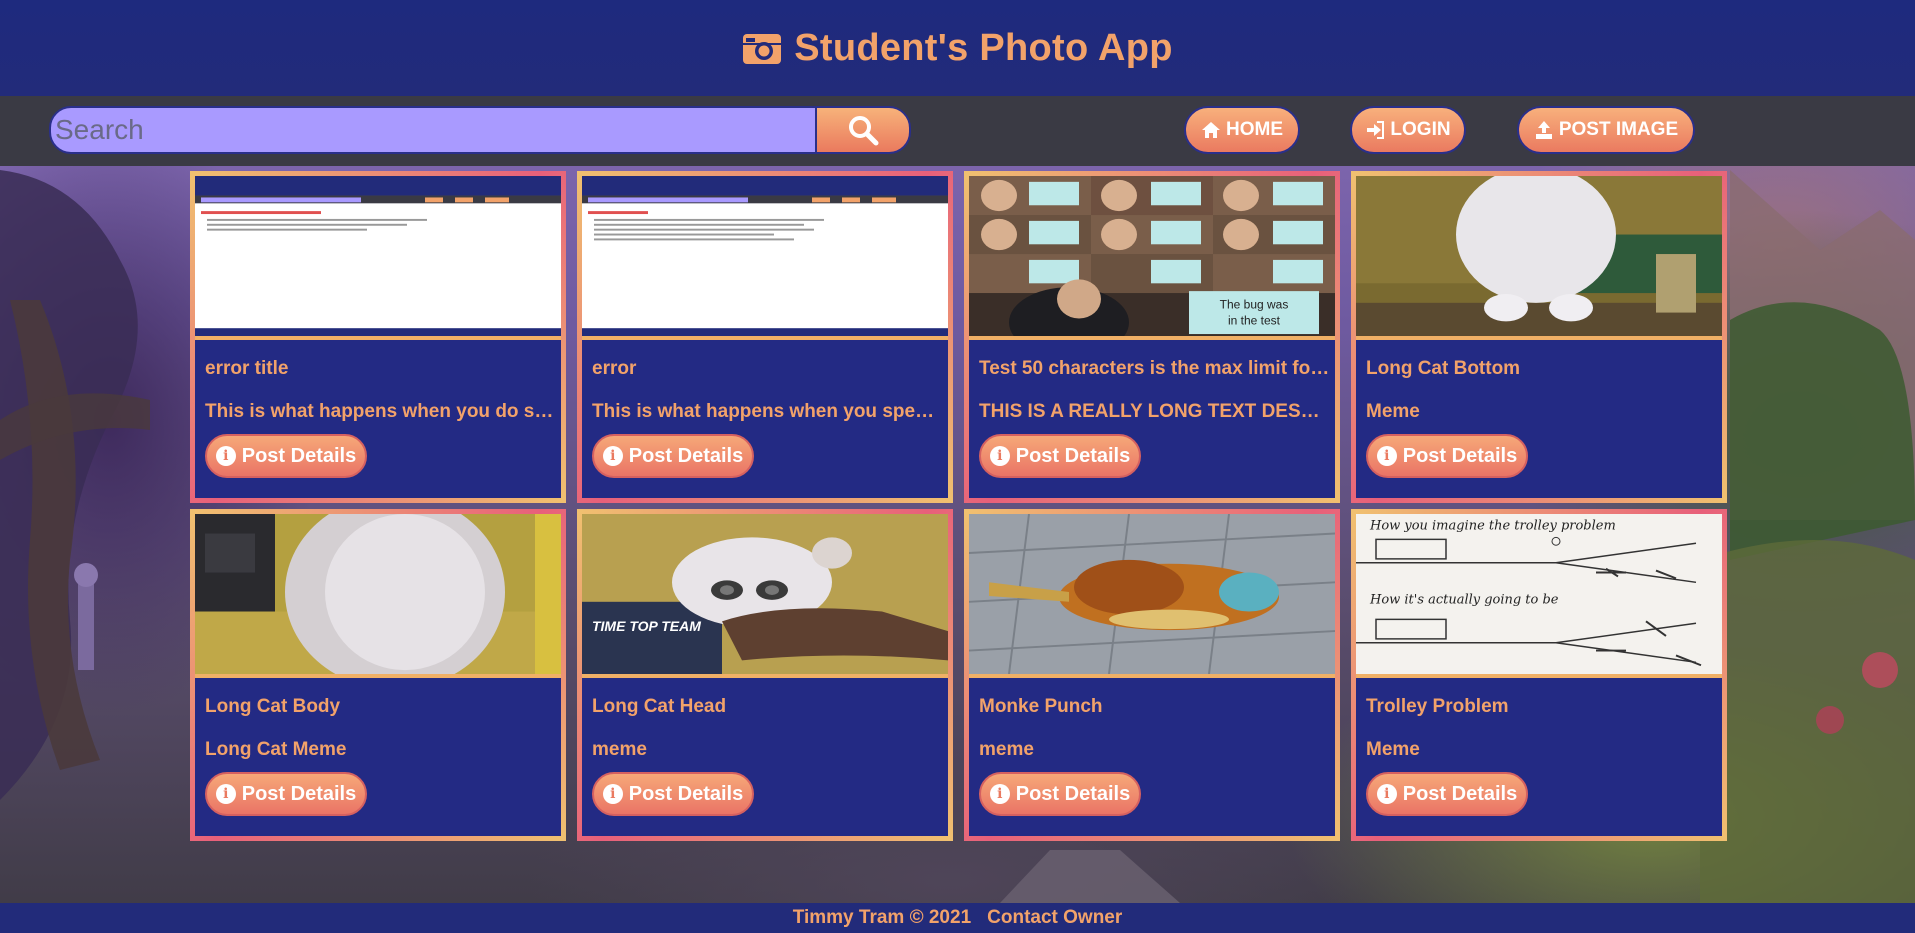  I want to click on home-icon, so click(1211, 130).